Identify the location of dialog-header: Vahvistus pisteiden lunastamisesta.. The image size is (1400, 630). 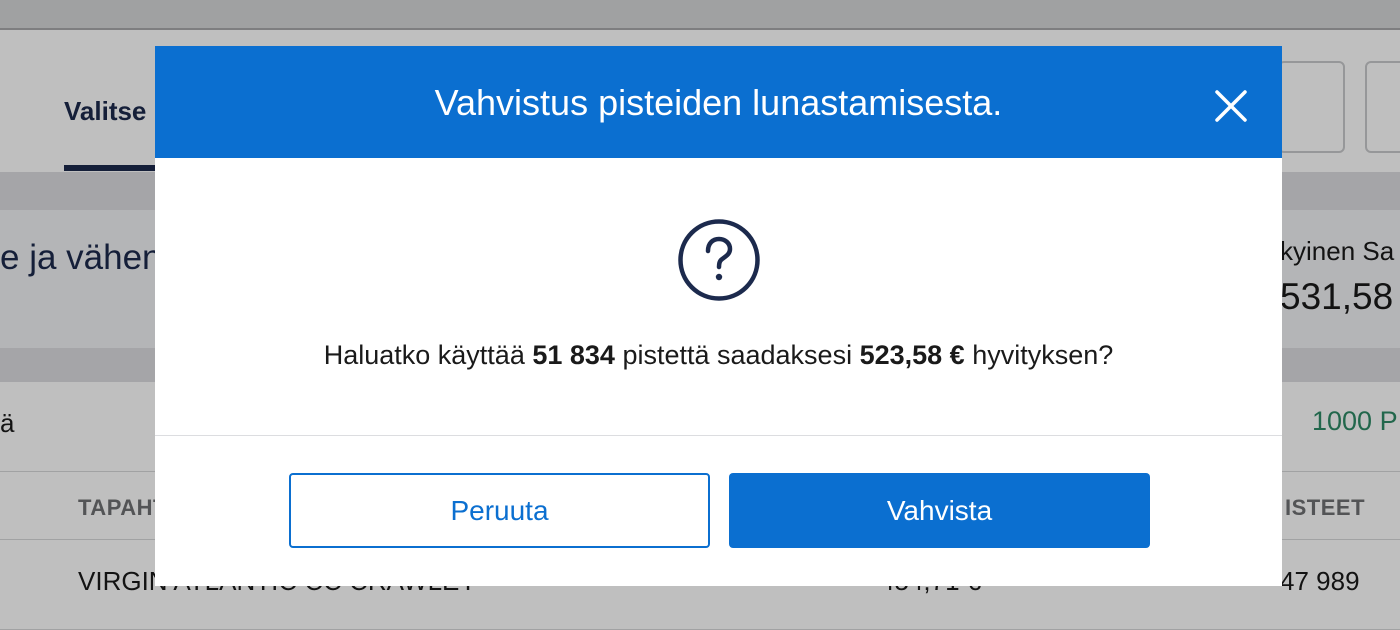
(718, 102).